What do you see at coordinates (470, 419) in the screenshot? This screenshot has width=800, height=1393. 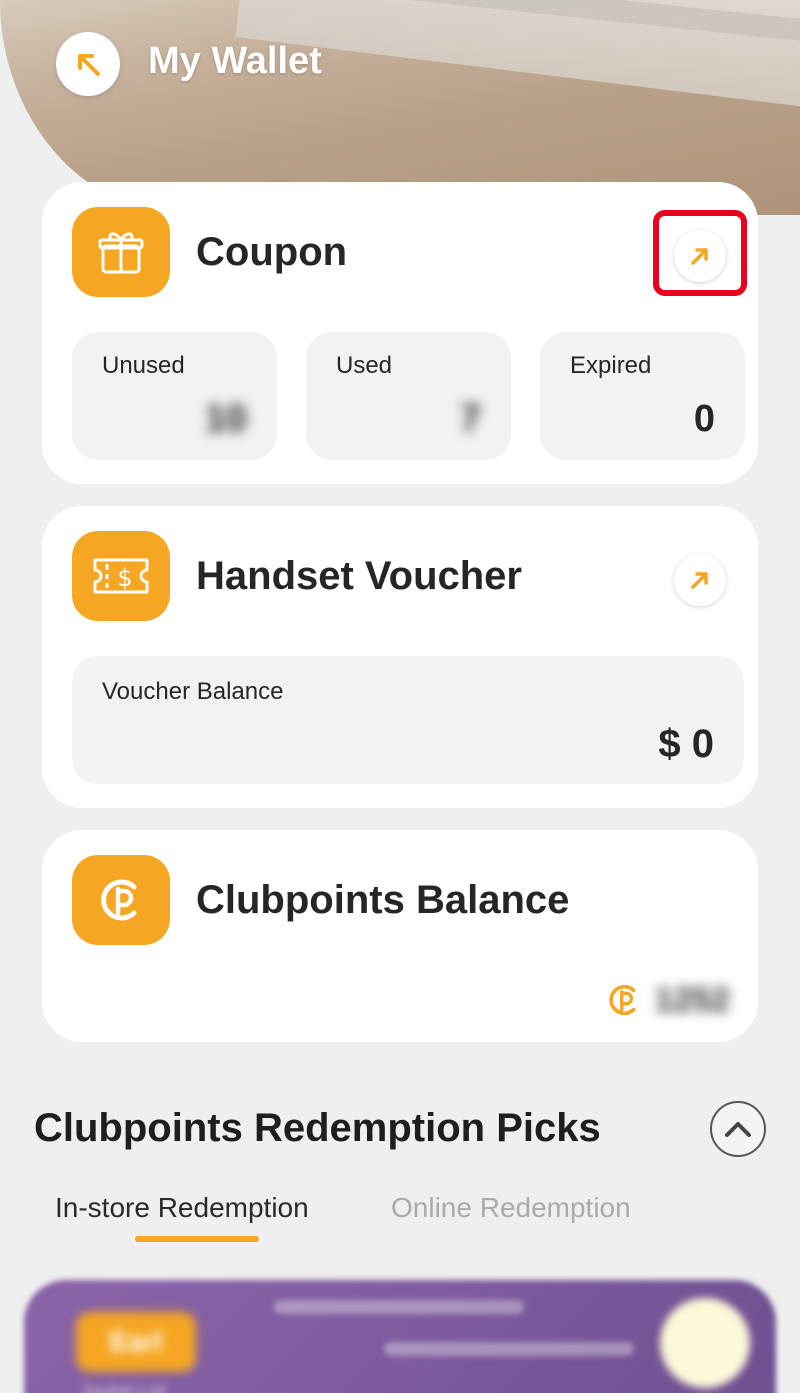 I see `stat-value: 7` at bounding box center [470, 419].